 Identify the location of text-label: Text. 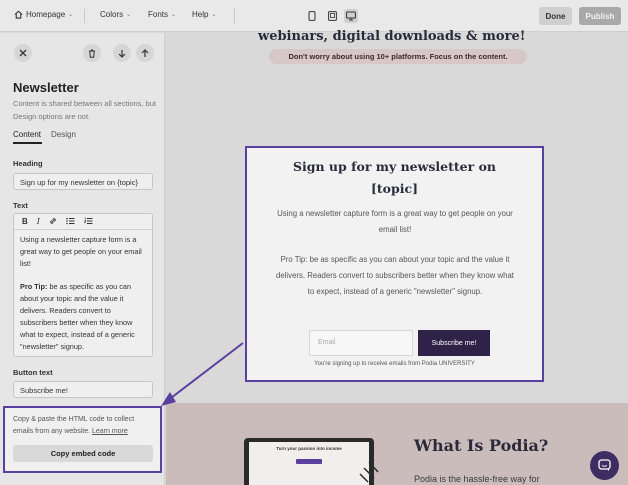
(20, 205).